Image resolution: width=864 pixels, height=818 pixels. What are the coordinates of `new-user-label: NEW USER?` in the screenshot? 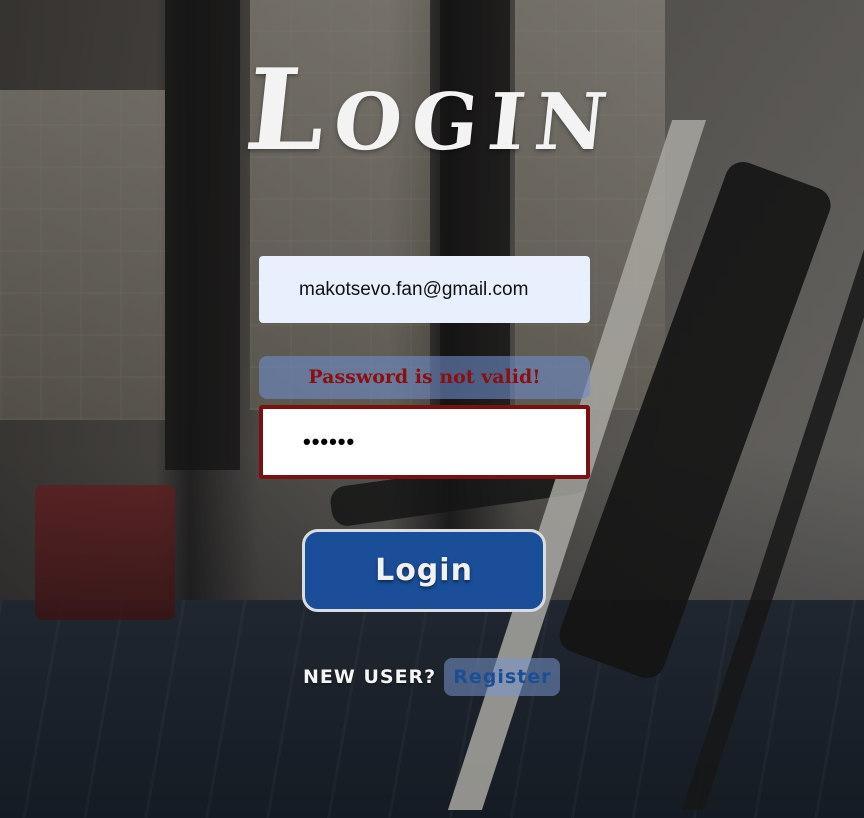 It's located at (370, 677).